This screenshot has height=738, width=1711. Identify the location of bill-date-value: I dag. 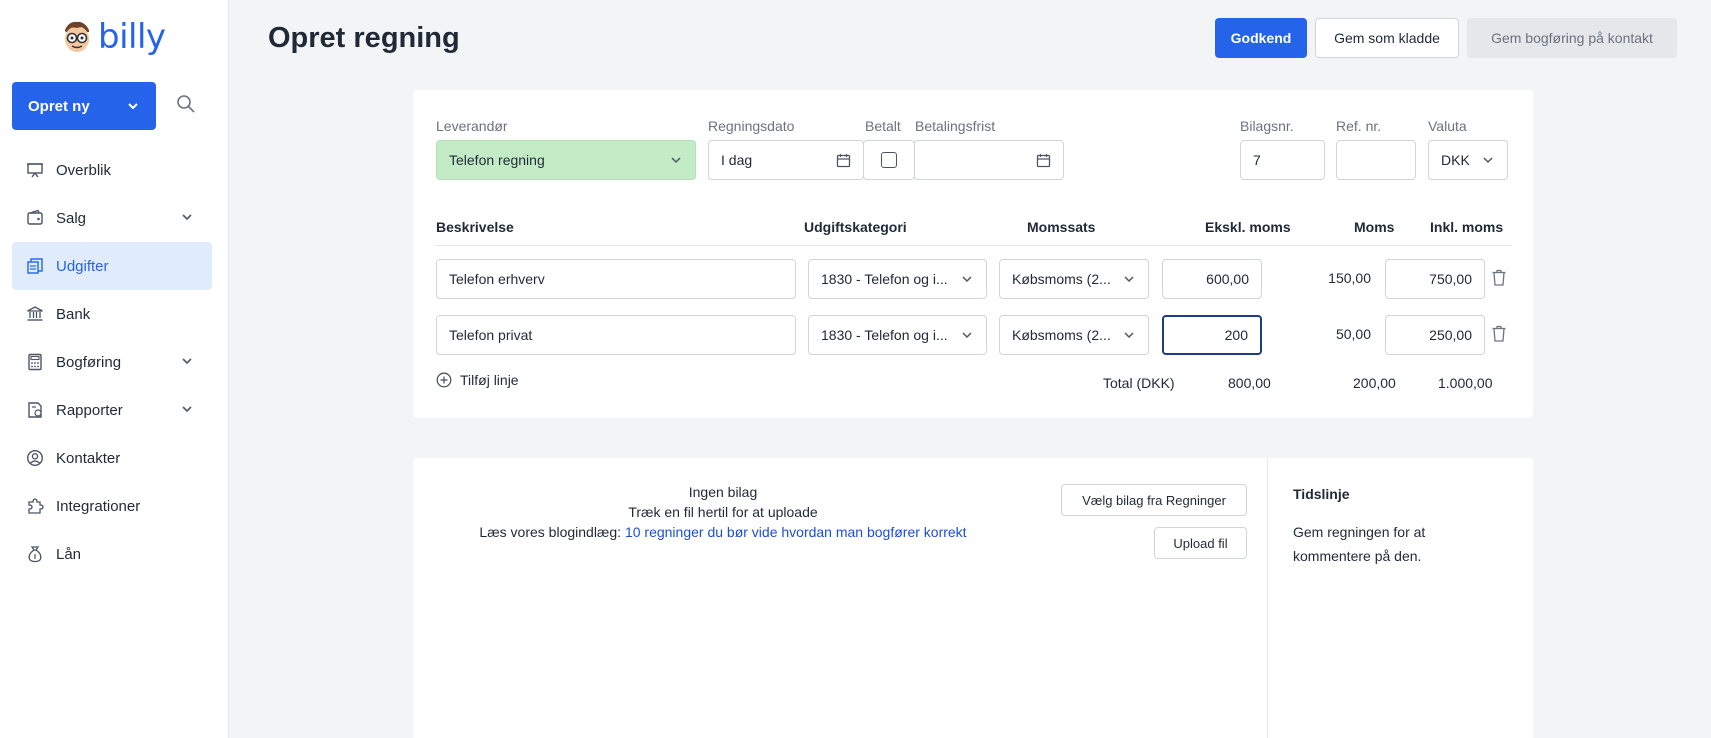
(737, 160).